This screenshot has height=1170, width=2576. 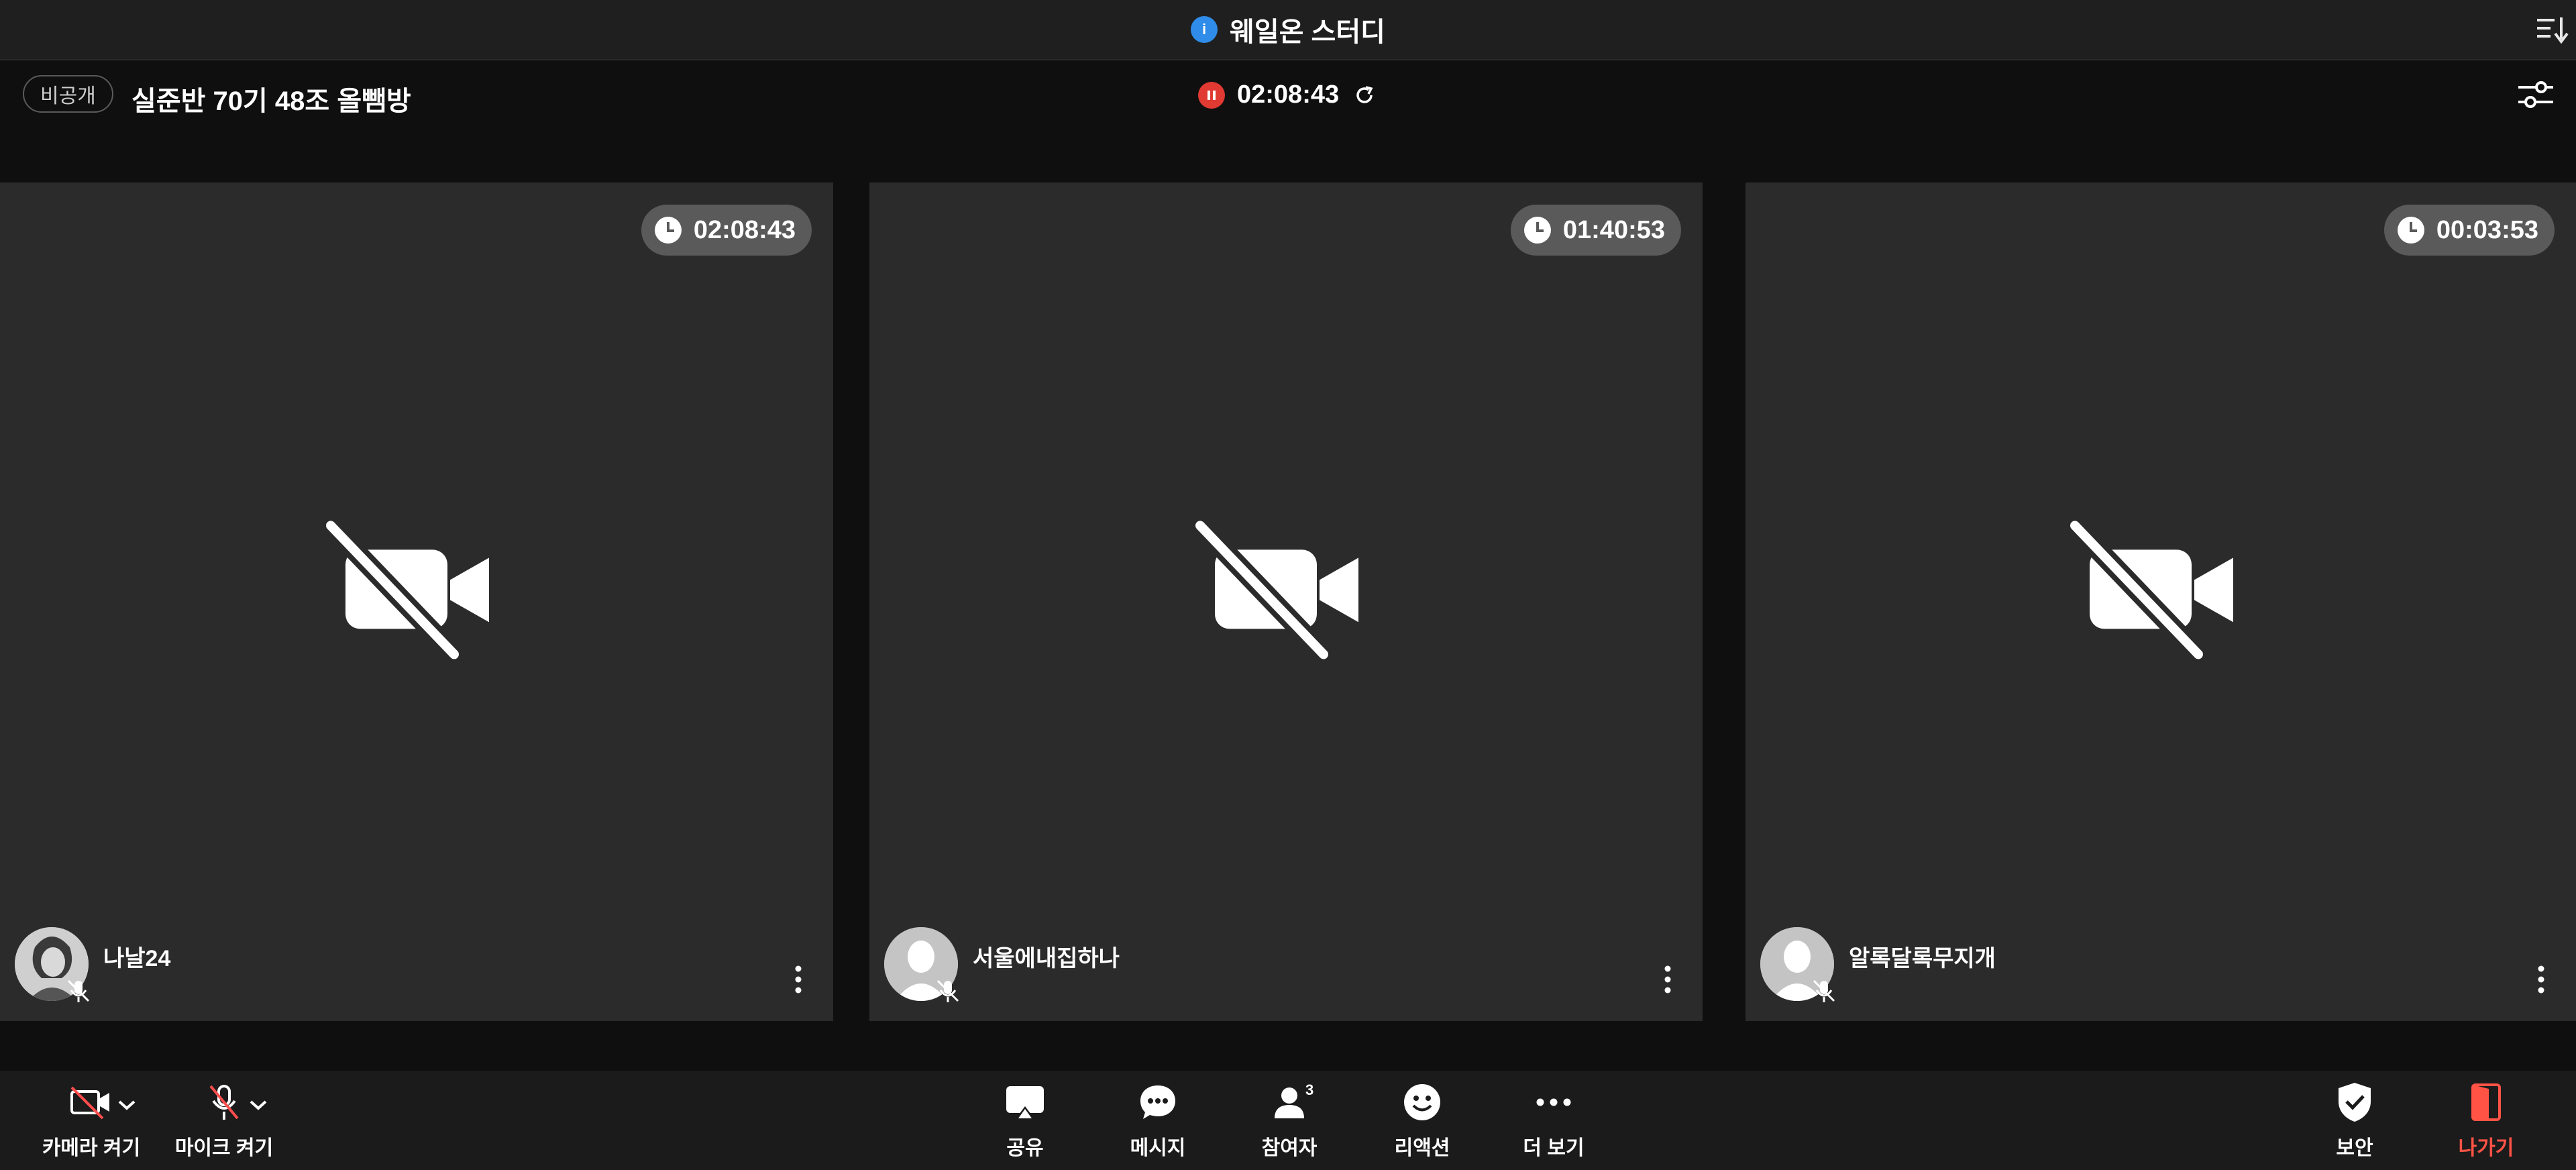 What do you see at coordinates (1046, 958) in the screenshot?
I see `participant-name: 서울에내집하나` at bounding box center [1046, 958].